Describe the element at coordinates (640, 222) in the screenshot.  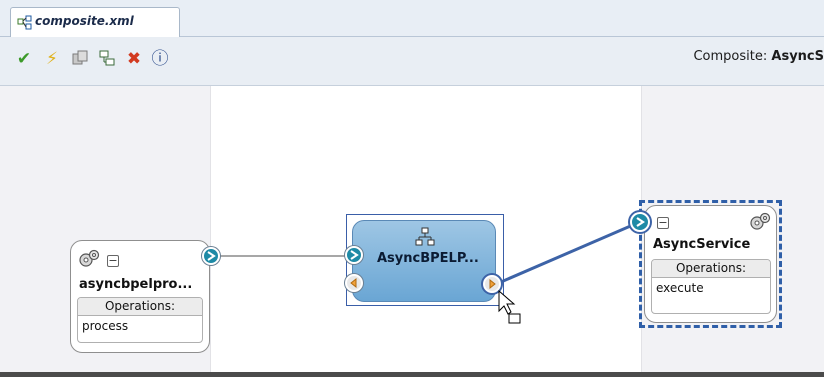
I see `reference-port-icon` at that location.